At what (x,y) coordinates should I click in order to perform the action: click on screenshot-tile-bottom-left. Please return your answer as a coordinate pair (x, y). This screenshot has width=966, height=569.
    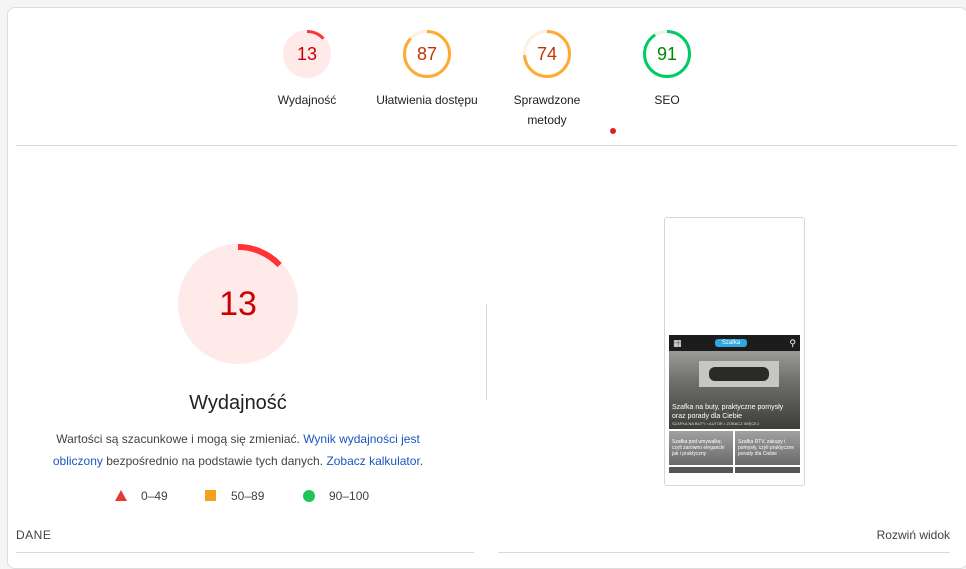
    Looking at the image, I should click on (701, 470).